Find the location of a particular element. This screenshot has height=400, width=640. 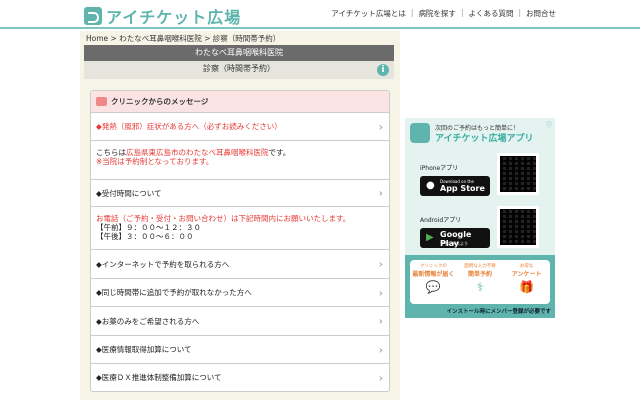

phone-text: お電話（ご予約・受付・お問い合わせ）は下記時間内にお願いいたします。 is located at coordinates (223, 218).